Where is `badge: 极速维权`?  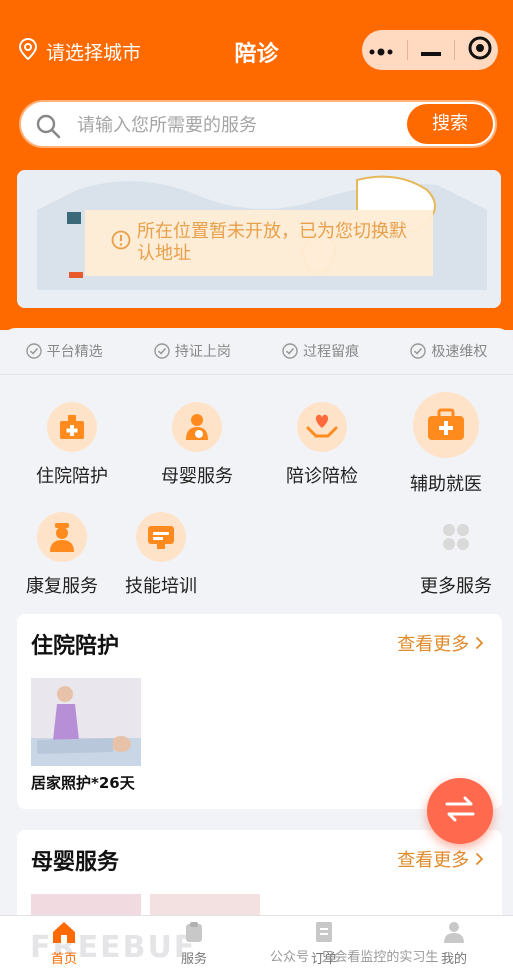
badge: 极速维权 is located at coordinates (448, 351).